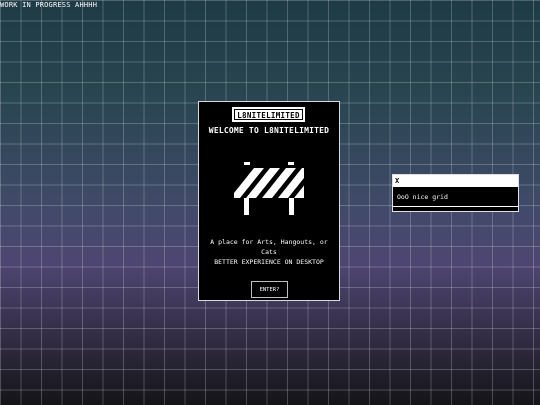  I want to click on desktop-notice: BETTER EXPERIENCE ON DESKTOP, so click(269, 262).